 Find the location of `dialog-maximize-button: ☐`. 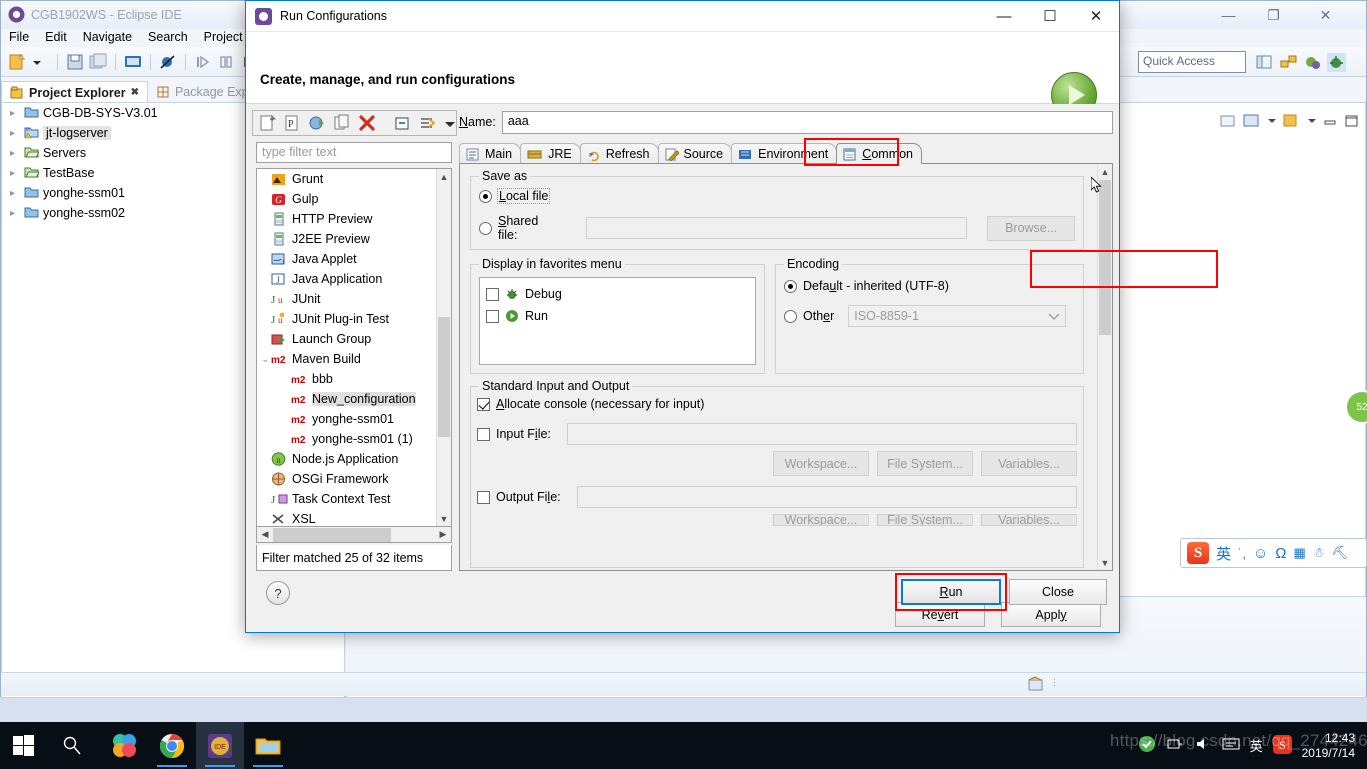

dialog-maximize-button: ☐ is located at coordinates (1050, 16).